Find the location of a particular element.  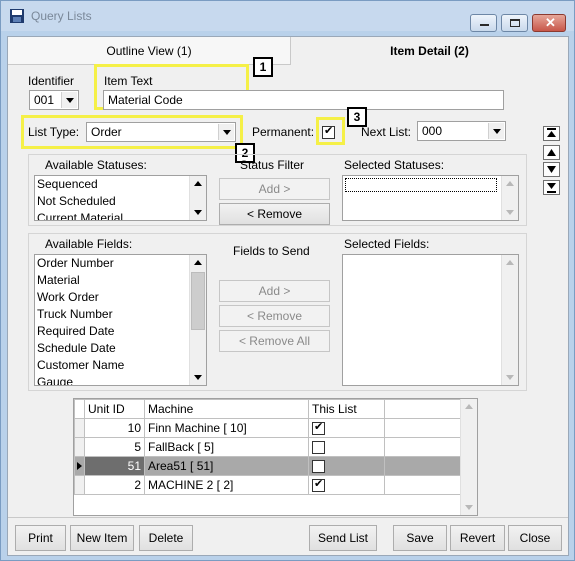

minimize-button is located at coordinates (483, 23).